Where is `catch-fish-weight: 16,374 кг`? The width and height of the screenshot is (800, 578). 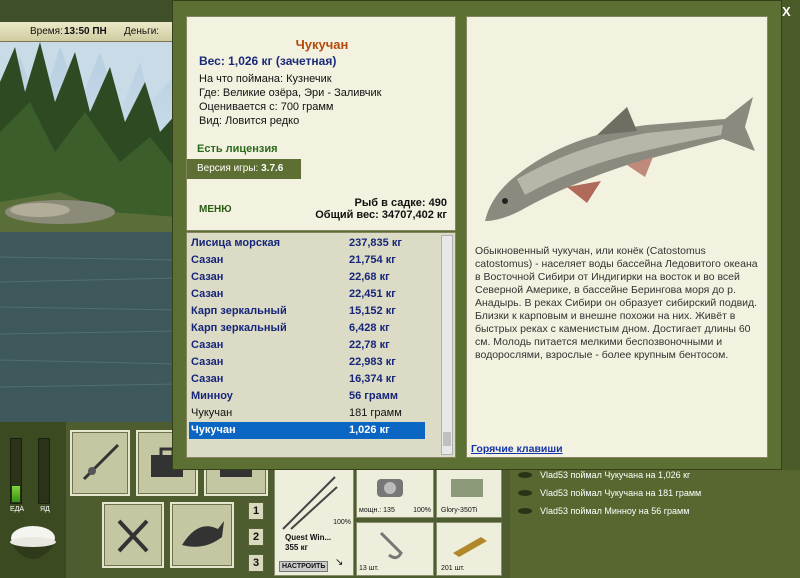 catch-fish-weight: 16,374 кг is located at coordinates (372, 379).